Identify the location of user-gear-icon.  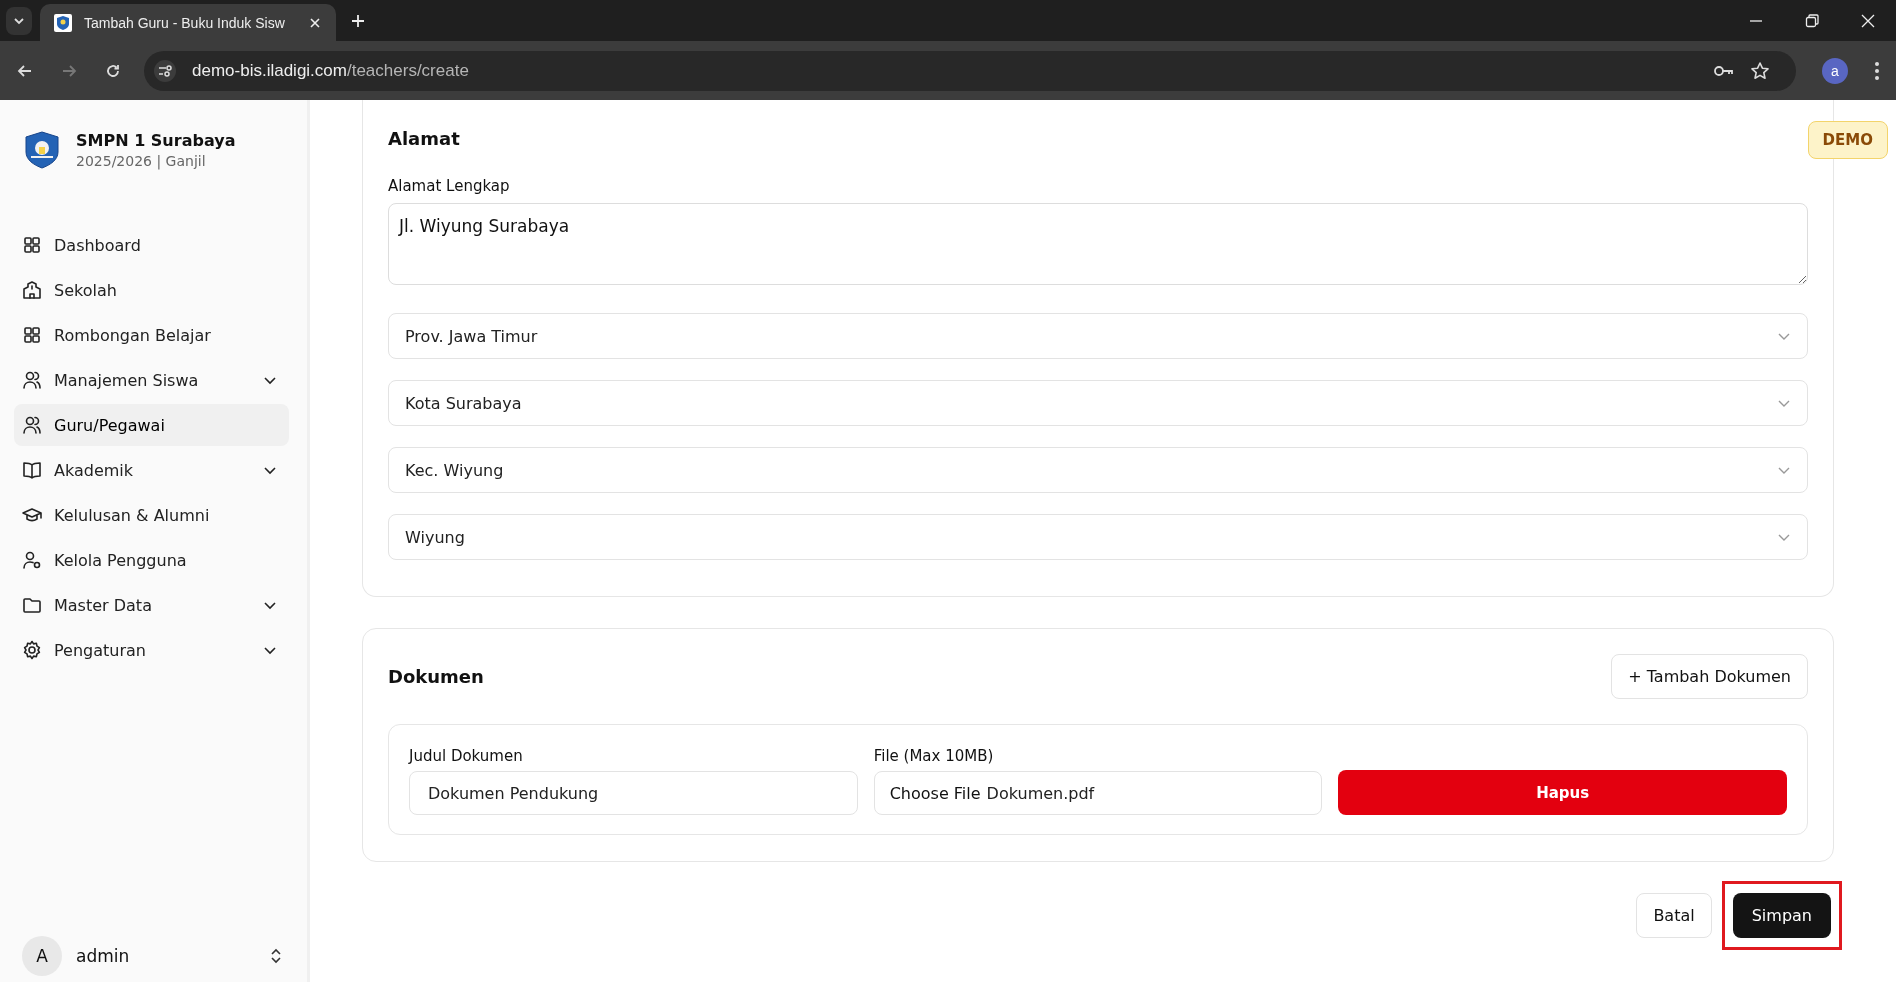
(32, 560).